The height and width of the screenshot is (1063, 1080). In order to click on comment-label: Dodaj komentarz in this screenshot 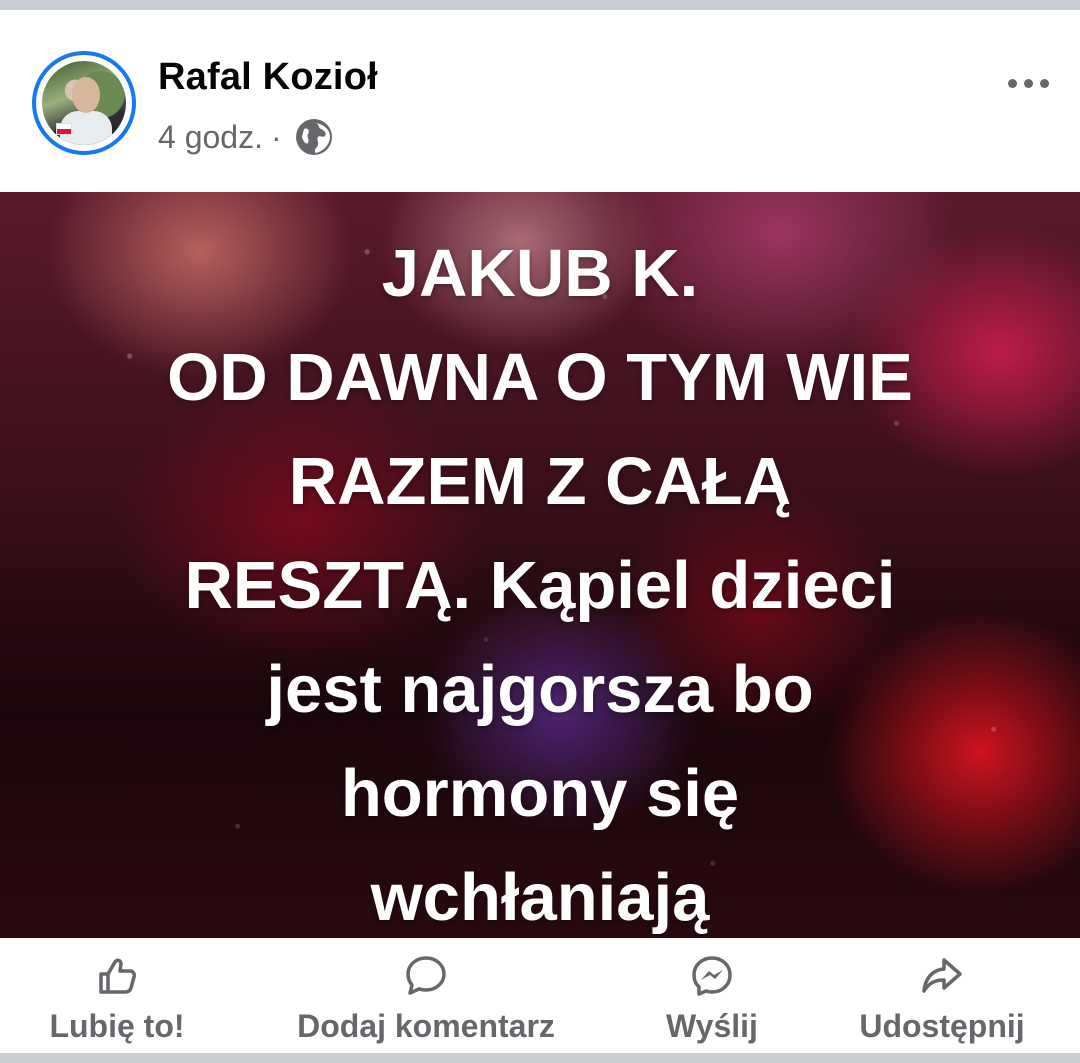, I will do `click(426, 1026)`.